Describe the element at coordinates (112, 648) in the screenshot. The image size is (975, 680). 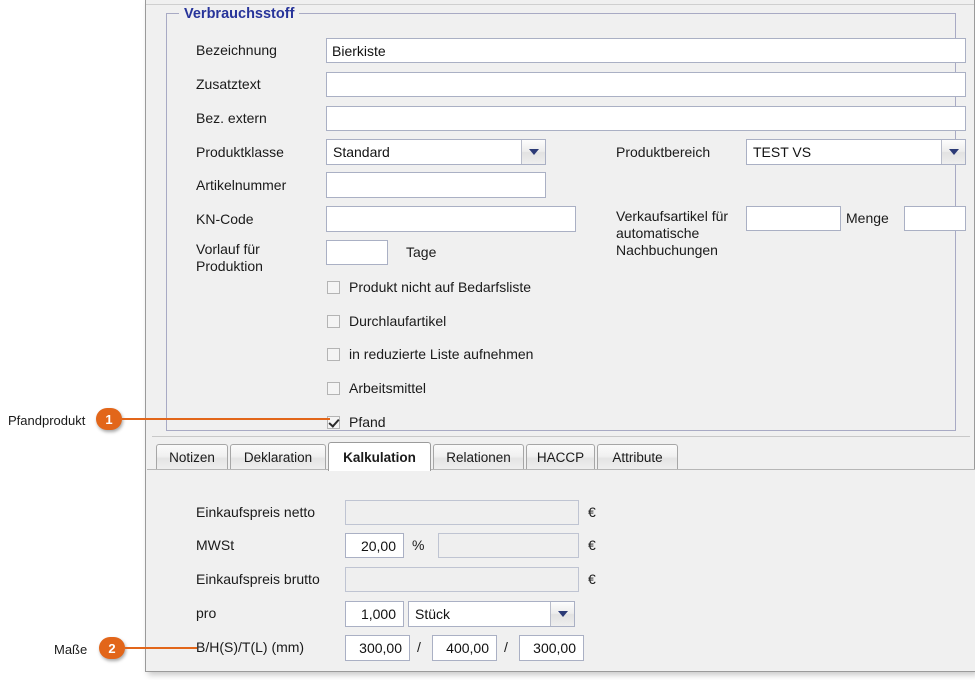
I see `callout-2-badge: 2` at that location.